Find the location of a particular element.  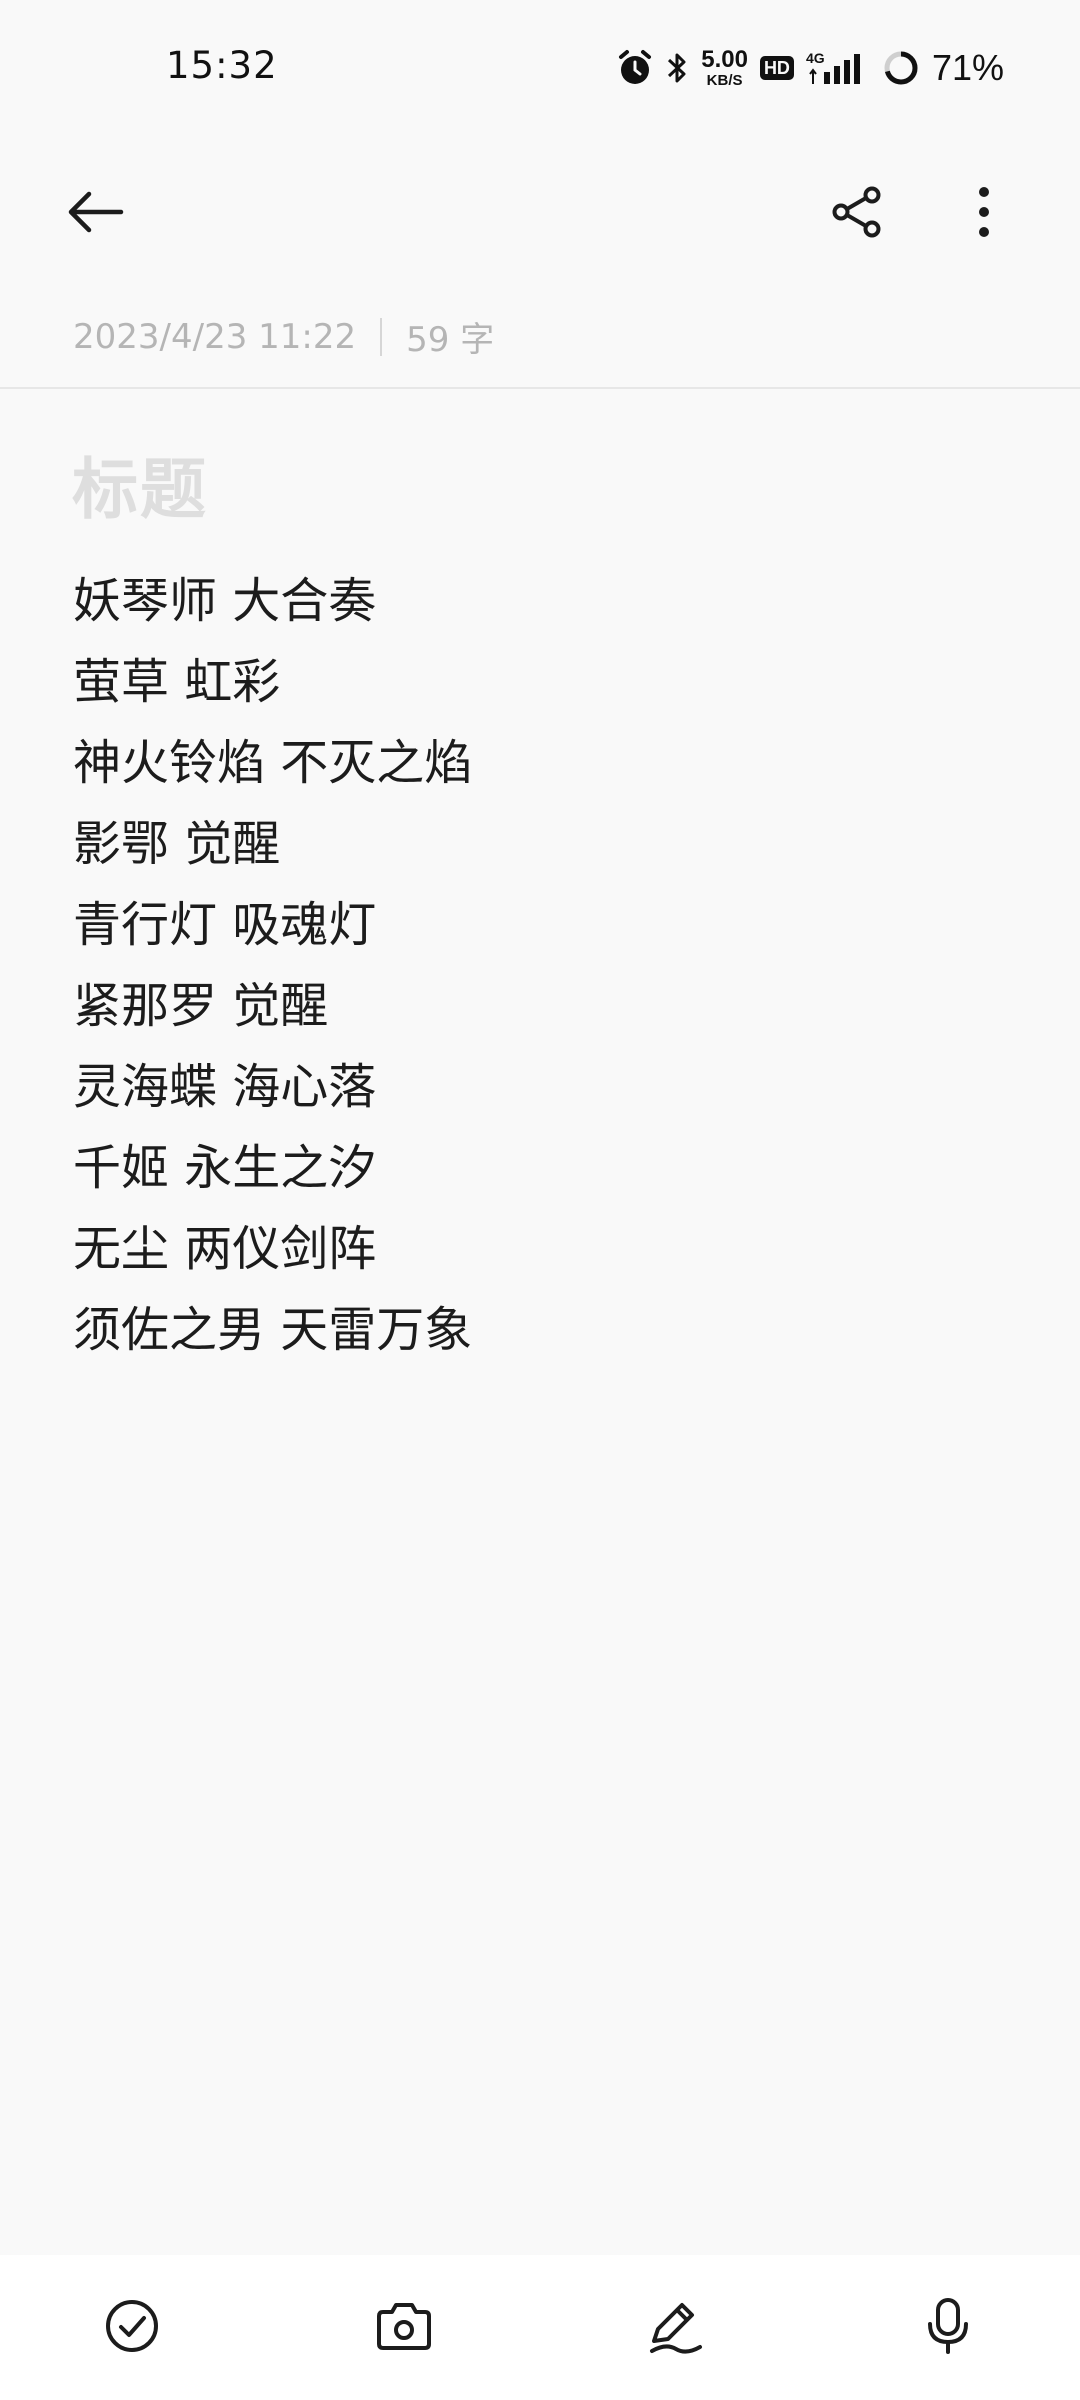

handwriting-button is located at coordinates (675, 2326).